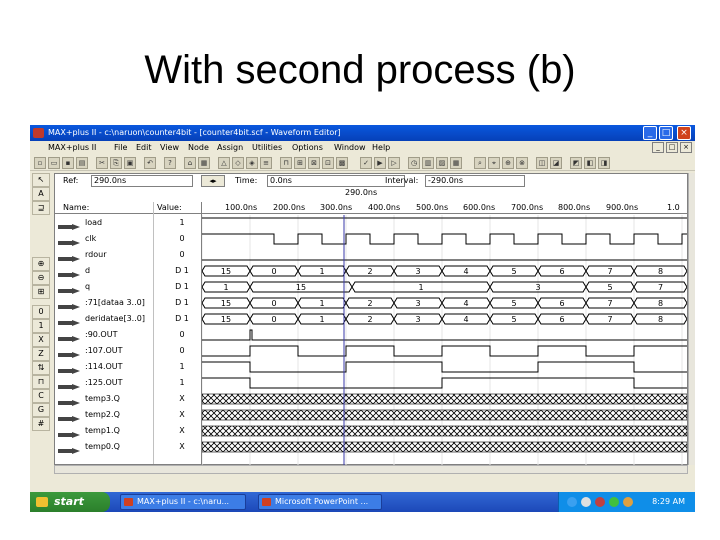  What do you see at coordinates (144, 148) in the screenshot?
I see `menu-edit: Edit` at bounding box center [144, 148].